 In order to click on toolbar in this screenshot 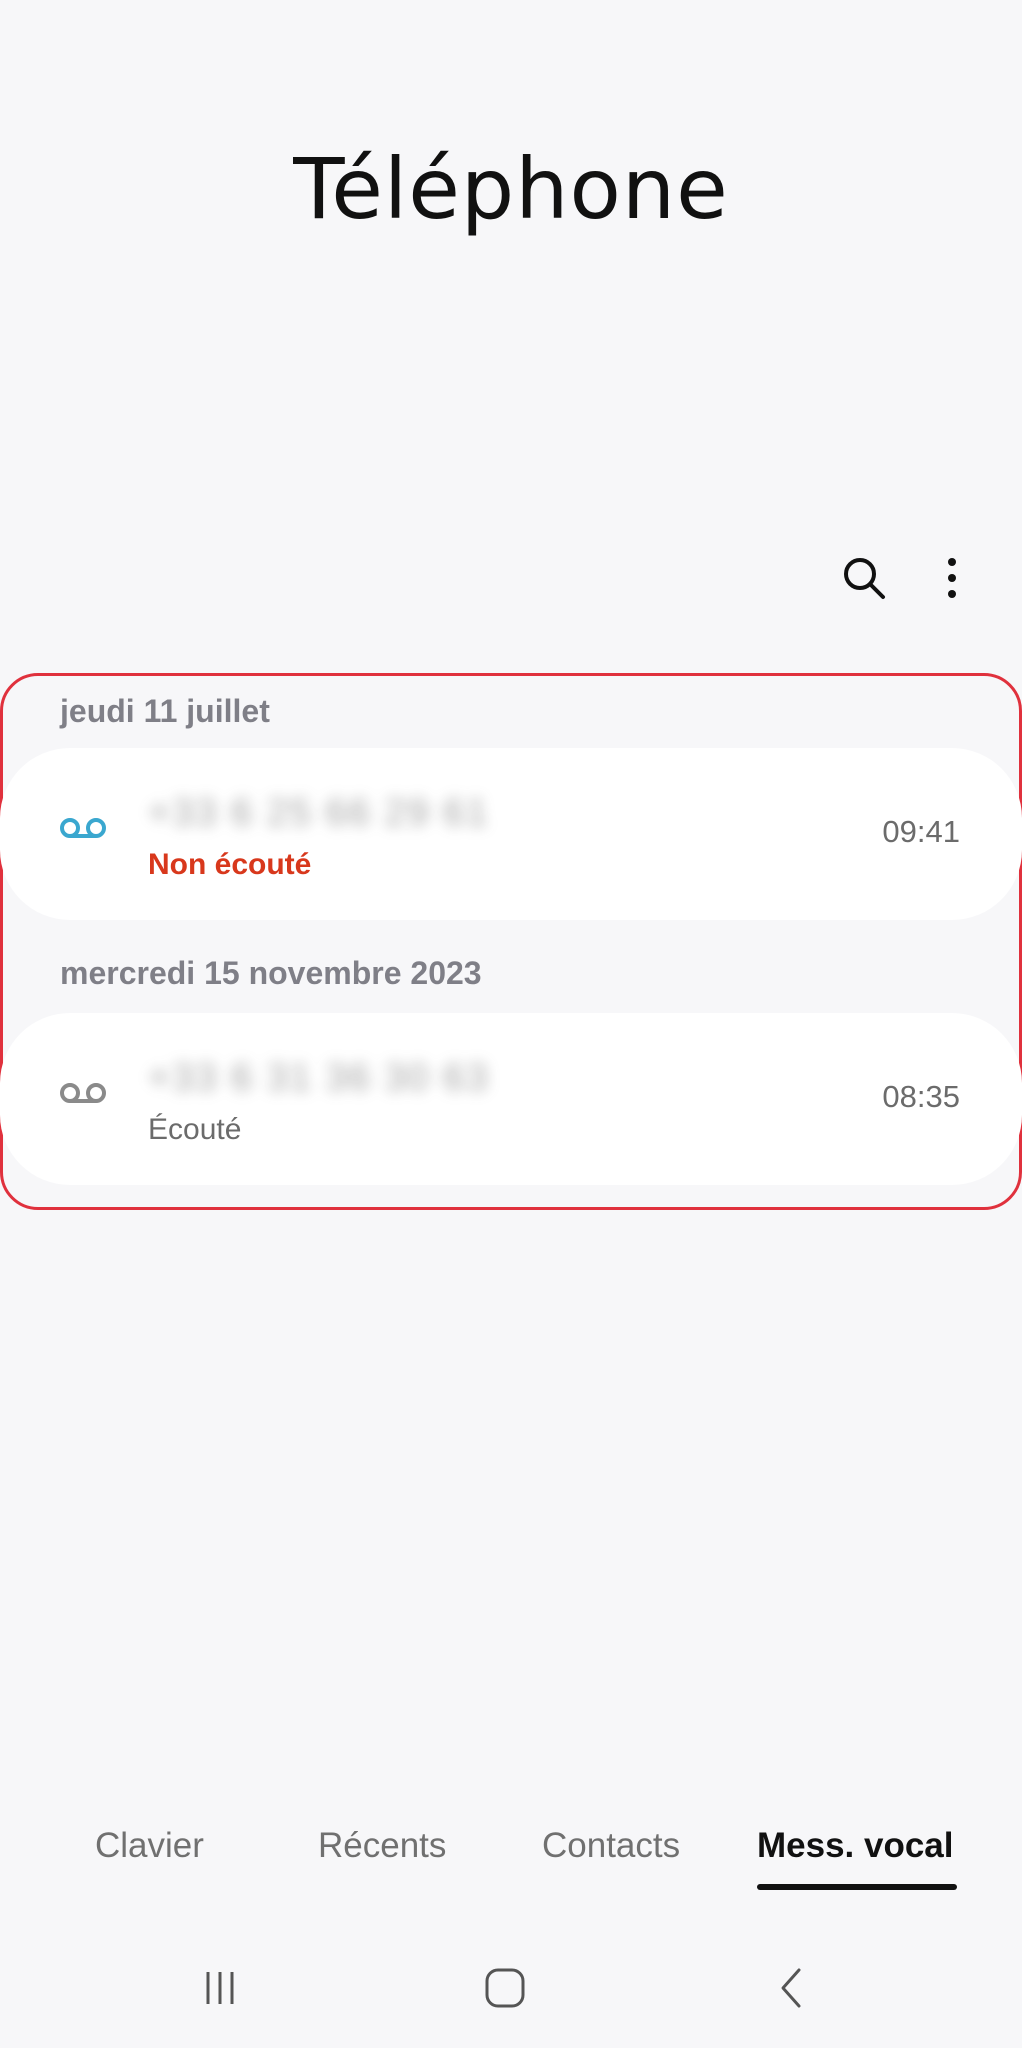, I will do `click(894, 578)`.